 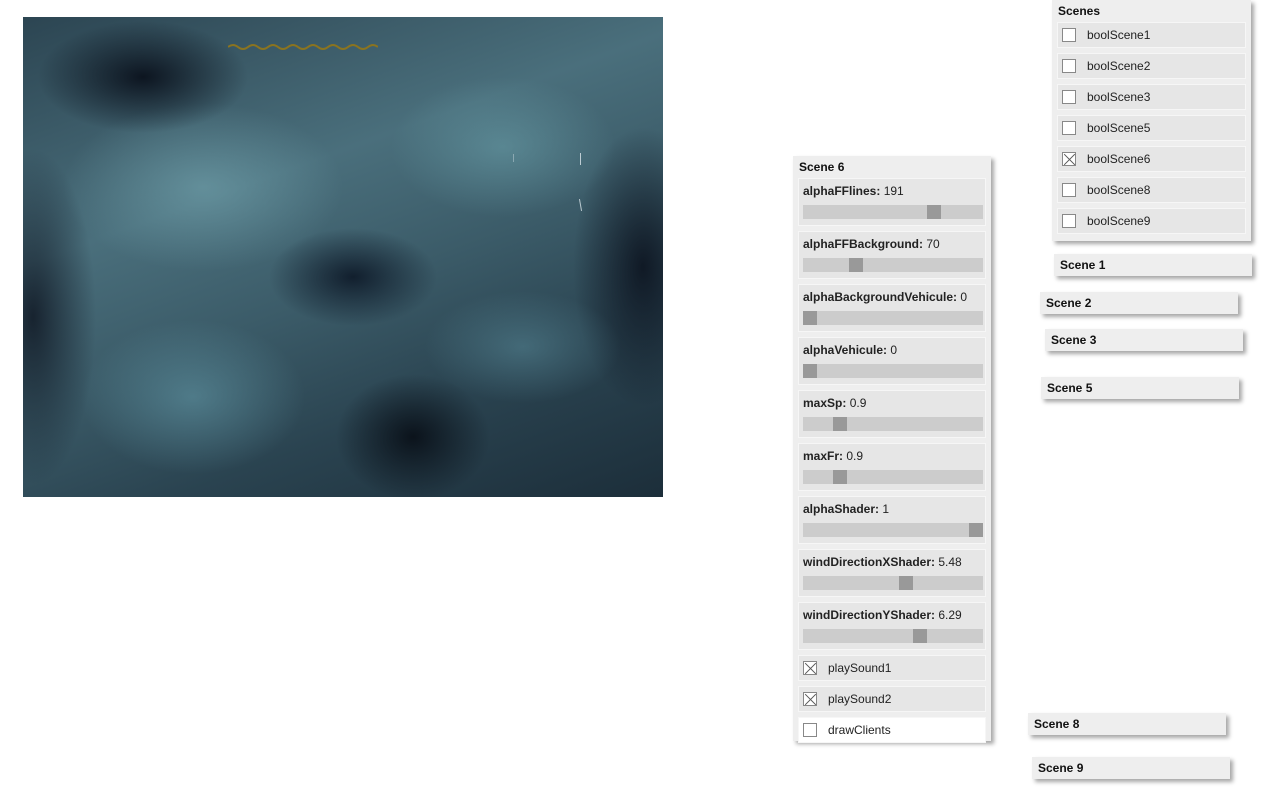 I want to click on checkbox-label: playSound2, so click(x=860, y=699).